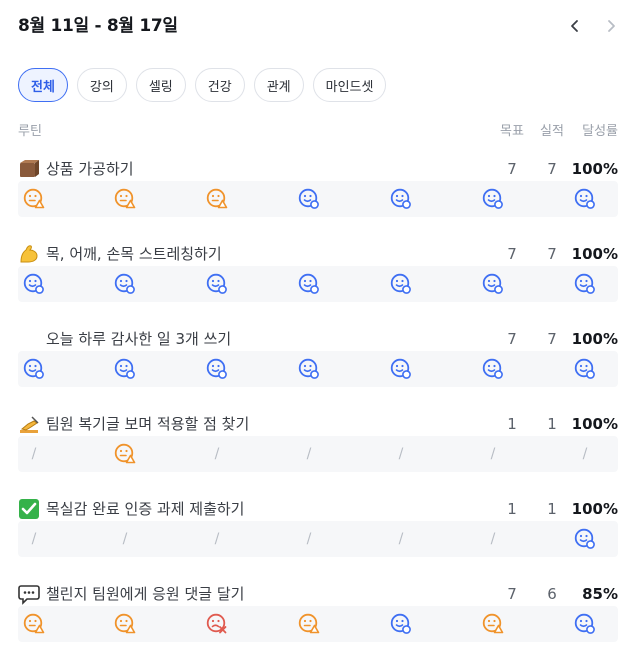  I want to click on routine-row: 상품 가공하기 7 7 100%, so click(318, 192).